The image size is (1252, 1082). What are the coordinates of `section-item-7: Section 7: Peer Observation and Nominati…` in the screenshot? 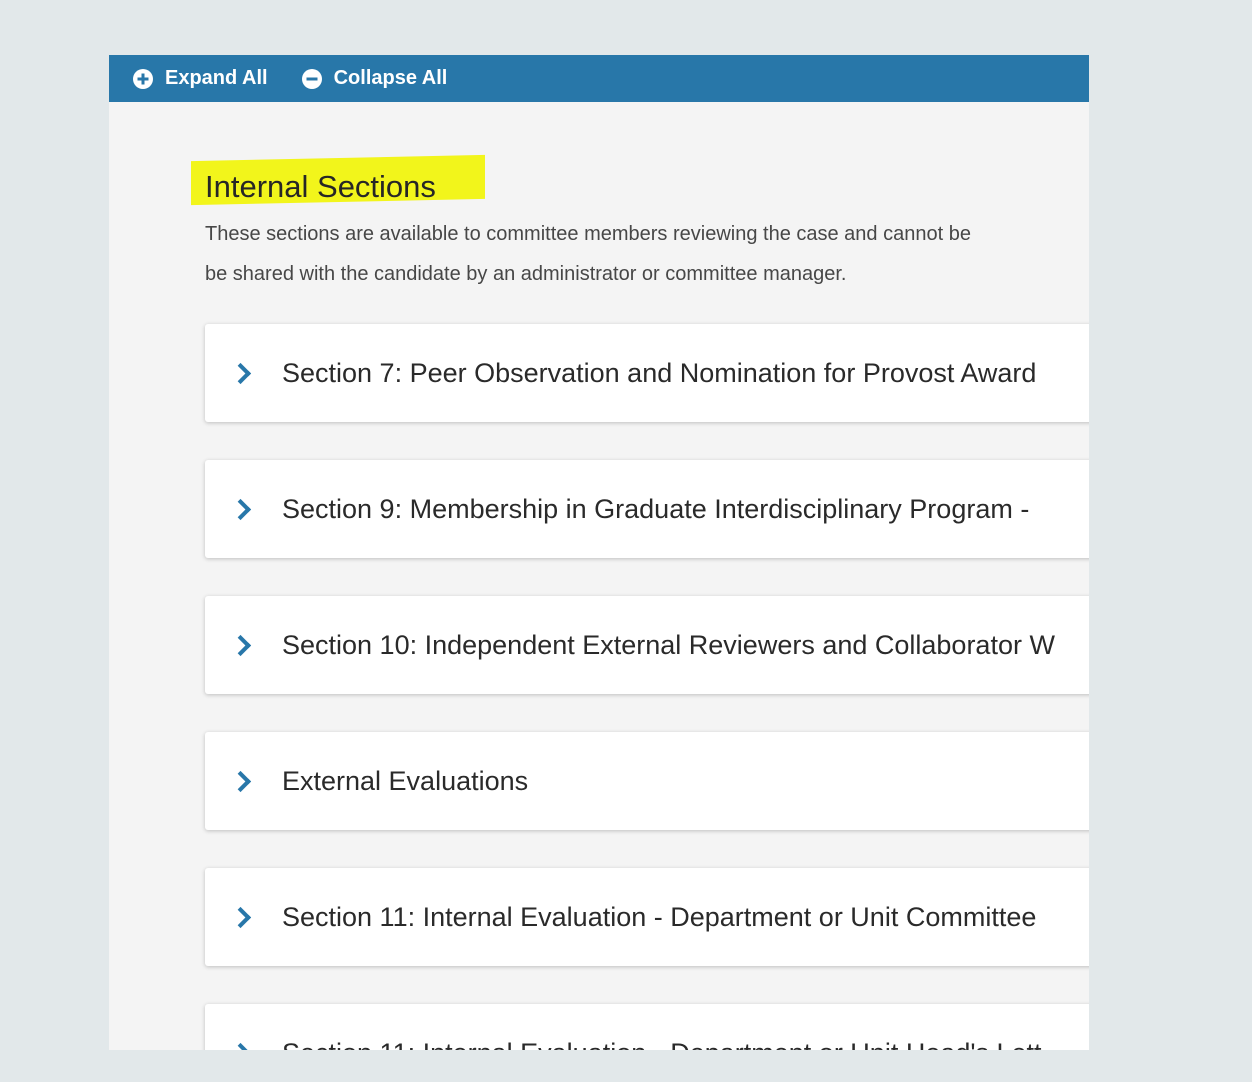 It's located at (647, 373).